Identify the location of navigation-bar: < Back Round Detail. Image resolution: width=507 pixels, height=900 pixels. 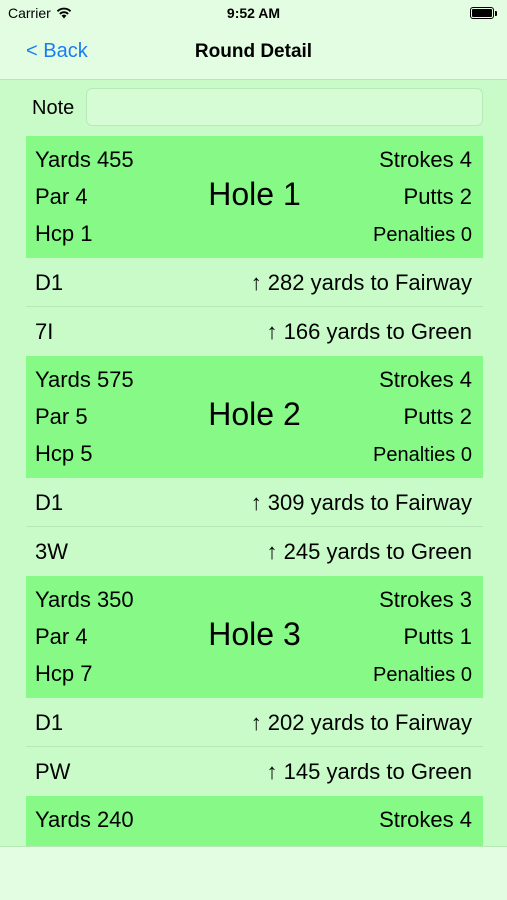
(253, 54).